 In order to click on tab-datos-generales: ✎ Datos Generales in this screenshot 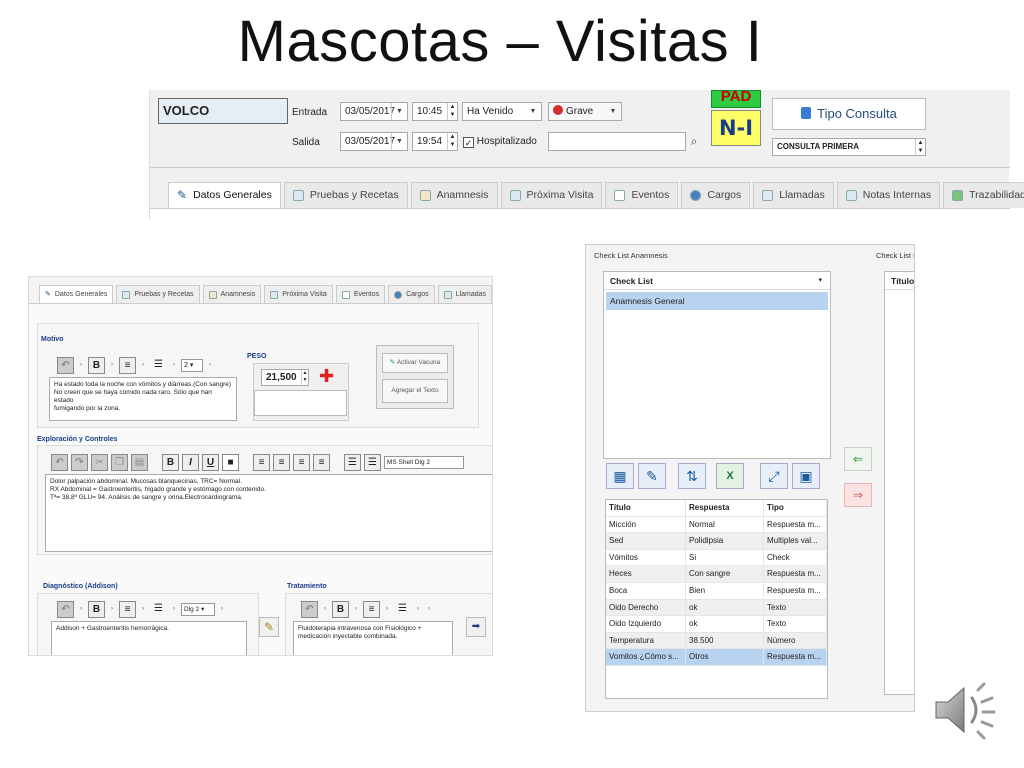, I will do `click(224, 195)`.